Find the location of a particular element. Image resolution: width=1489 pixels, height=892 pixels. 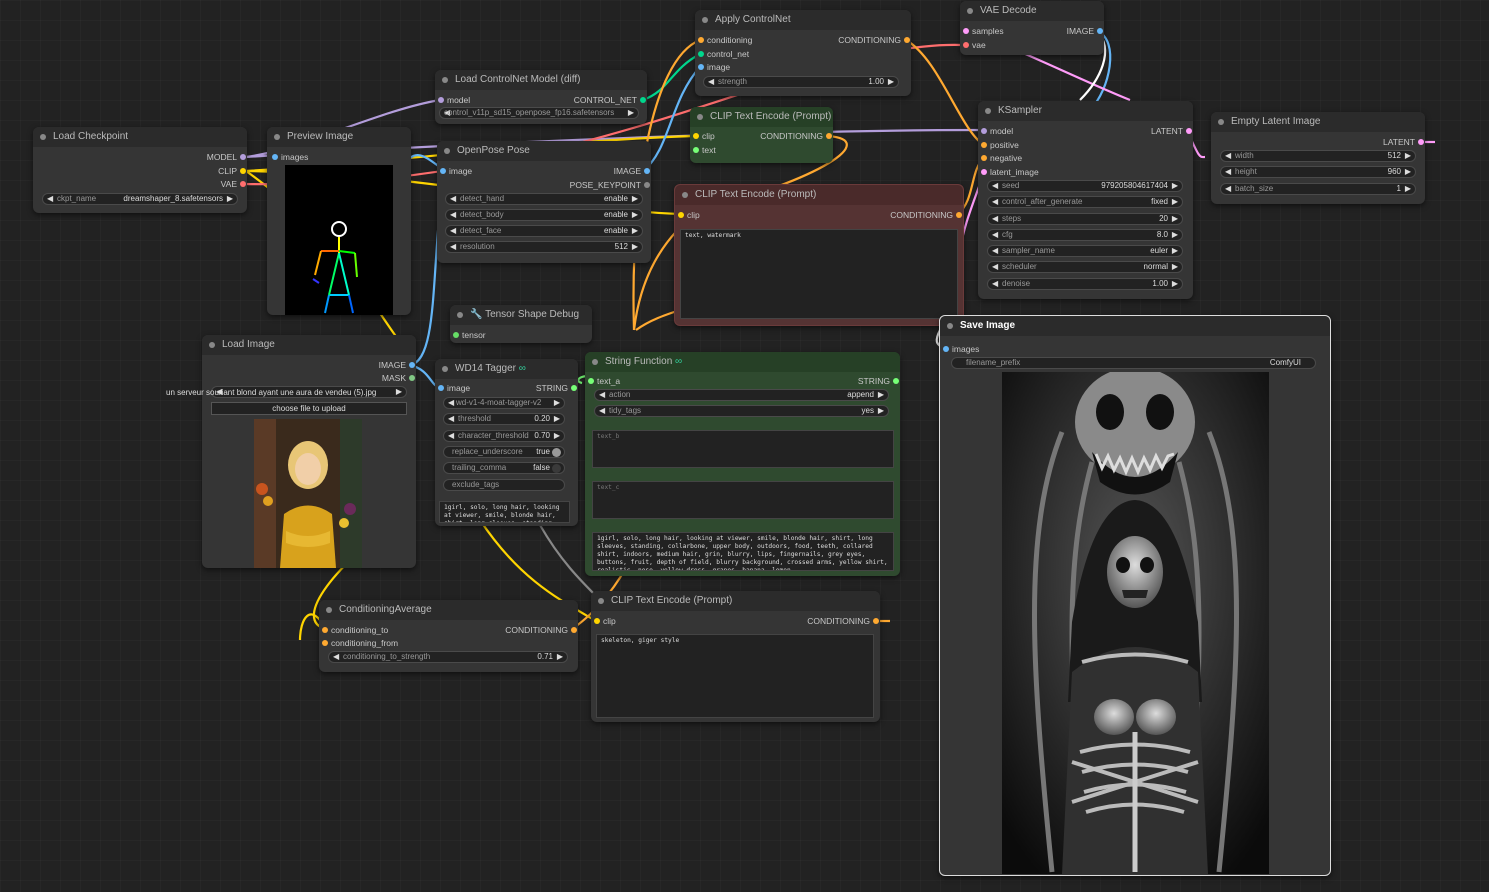

prompt-textarea: skeleton, giger style is located at coordinates (735, 676).